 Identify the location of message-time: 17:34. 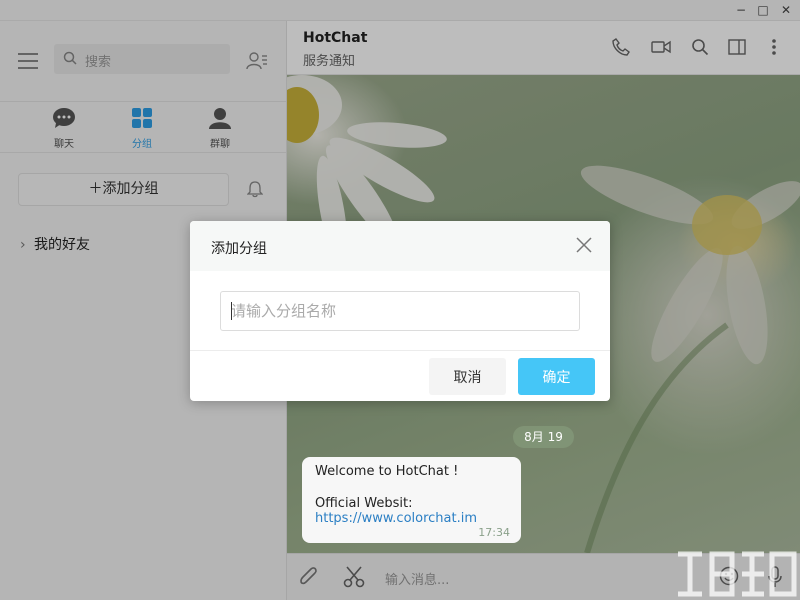
(494, 532).